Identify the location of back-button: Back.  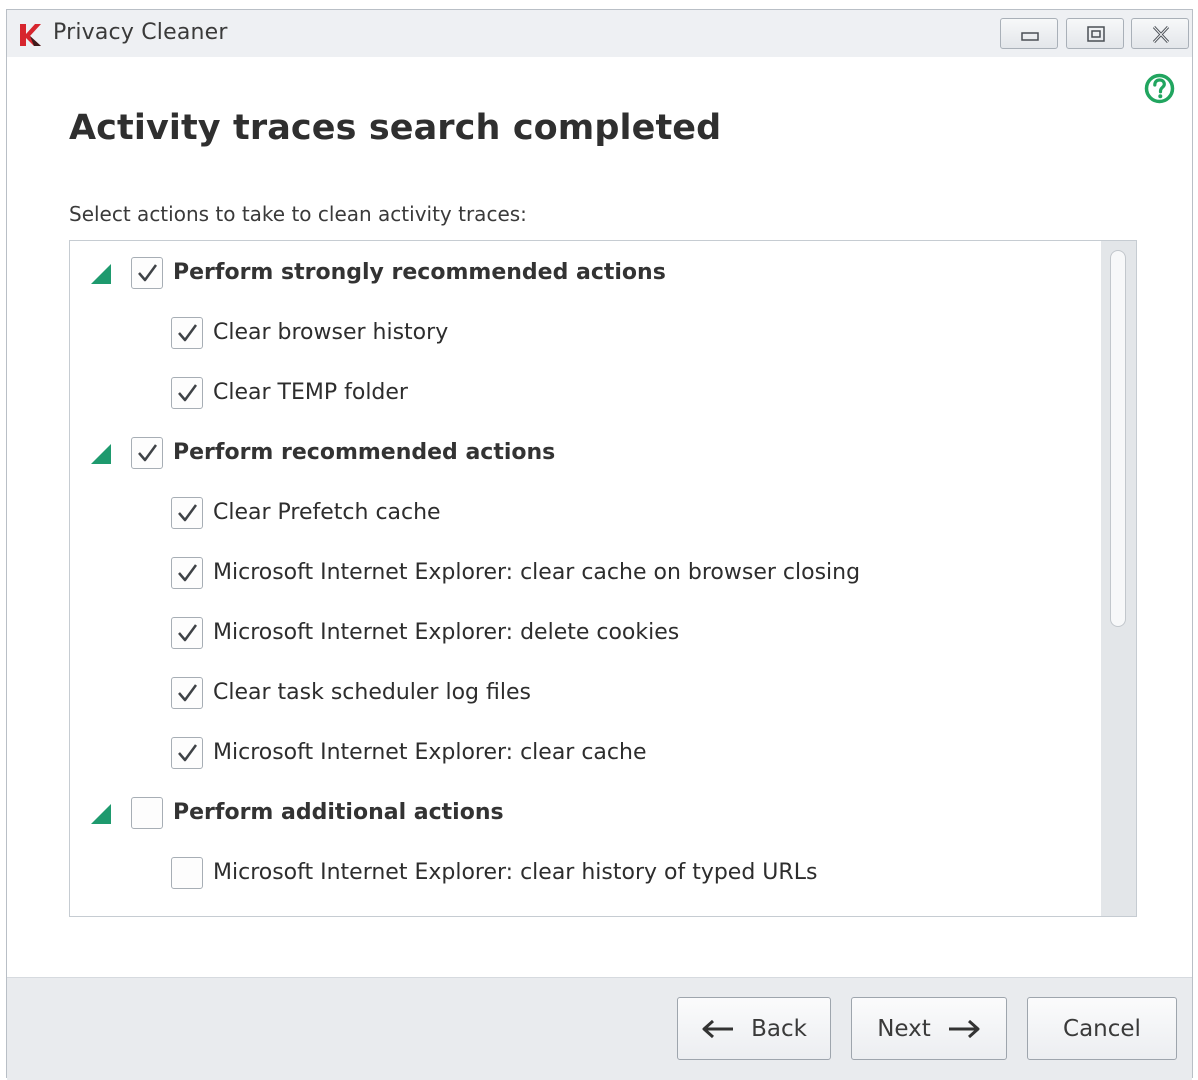
(754, 1028).